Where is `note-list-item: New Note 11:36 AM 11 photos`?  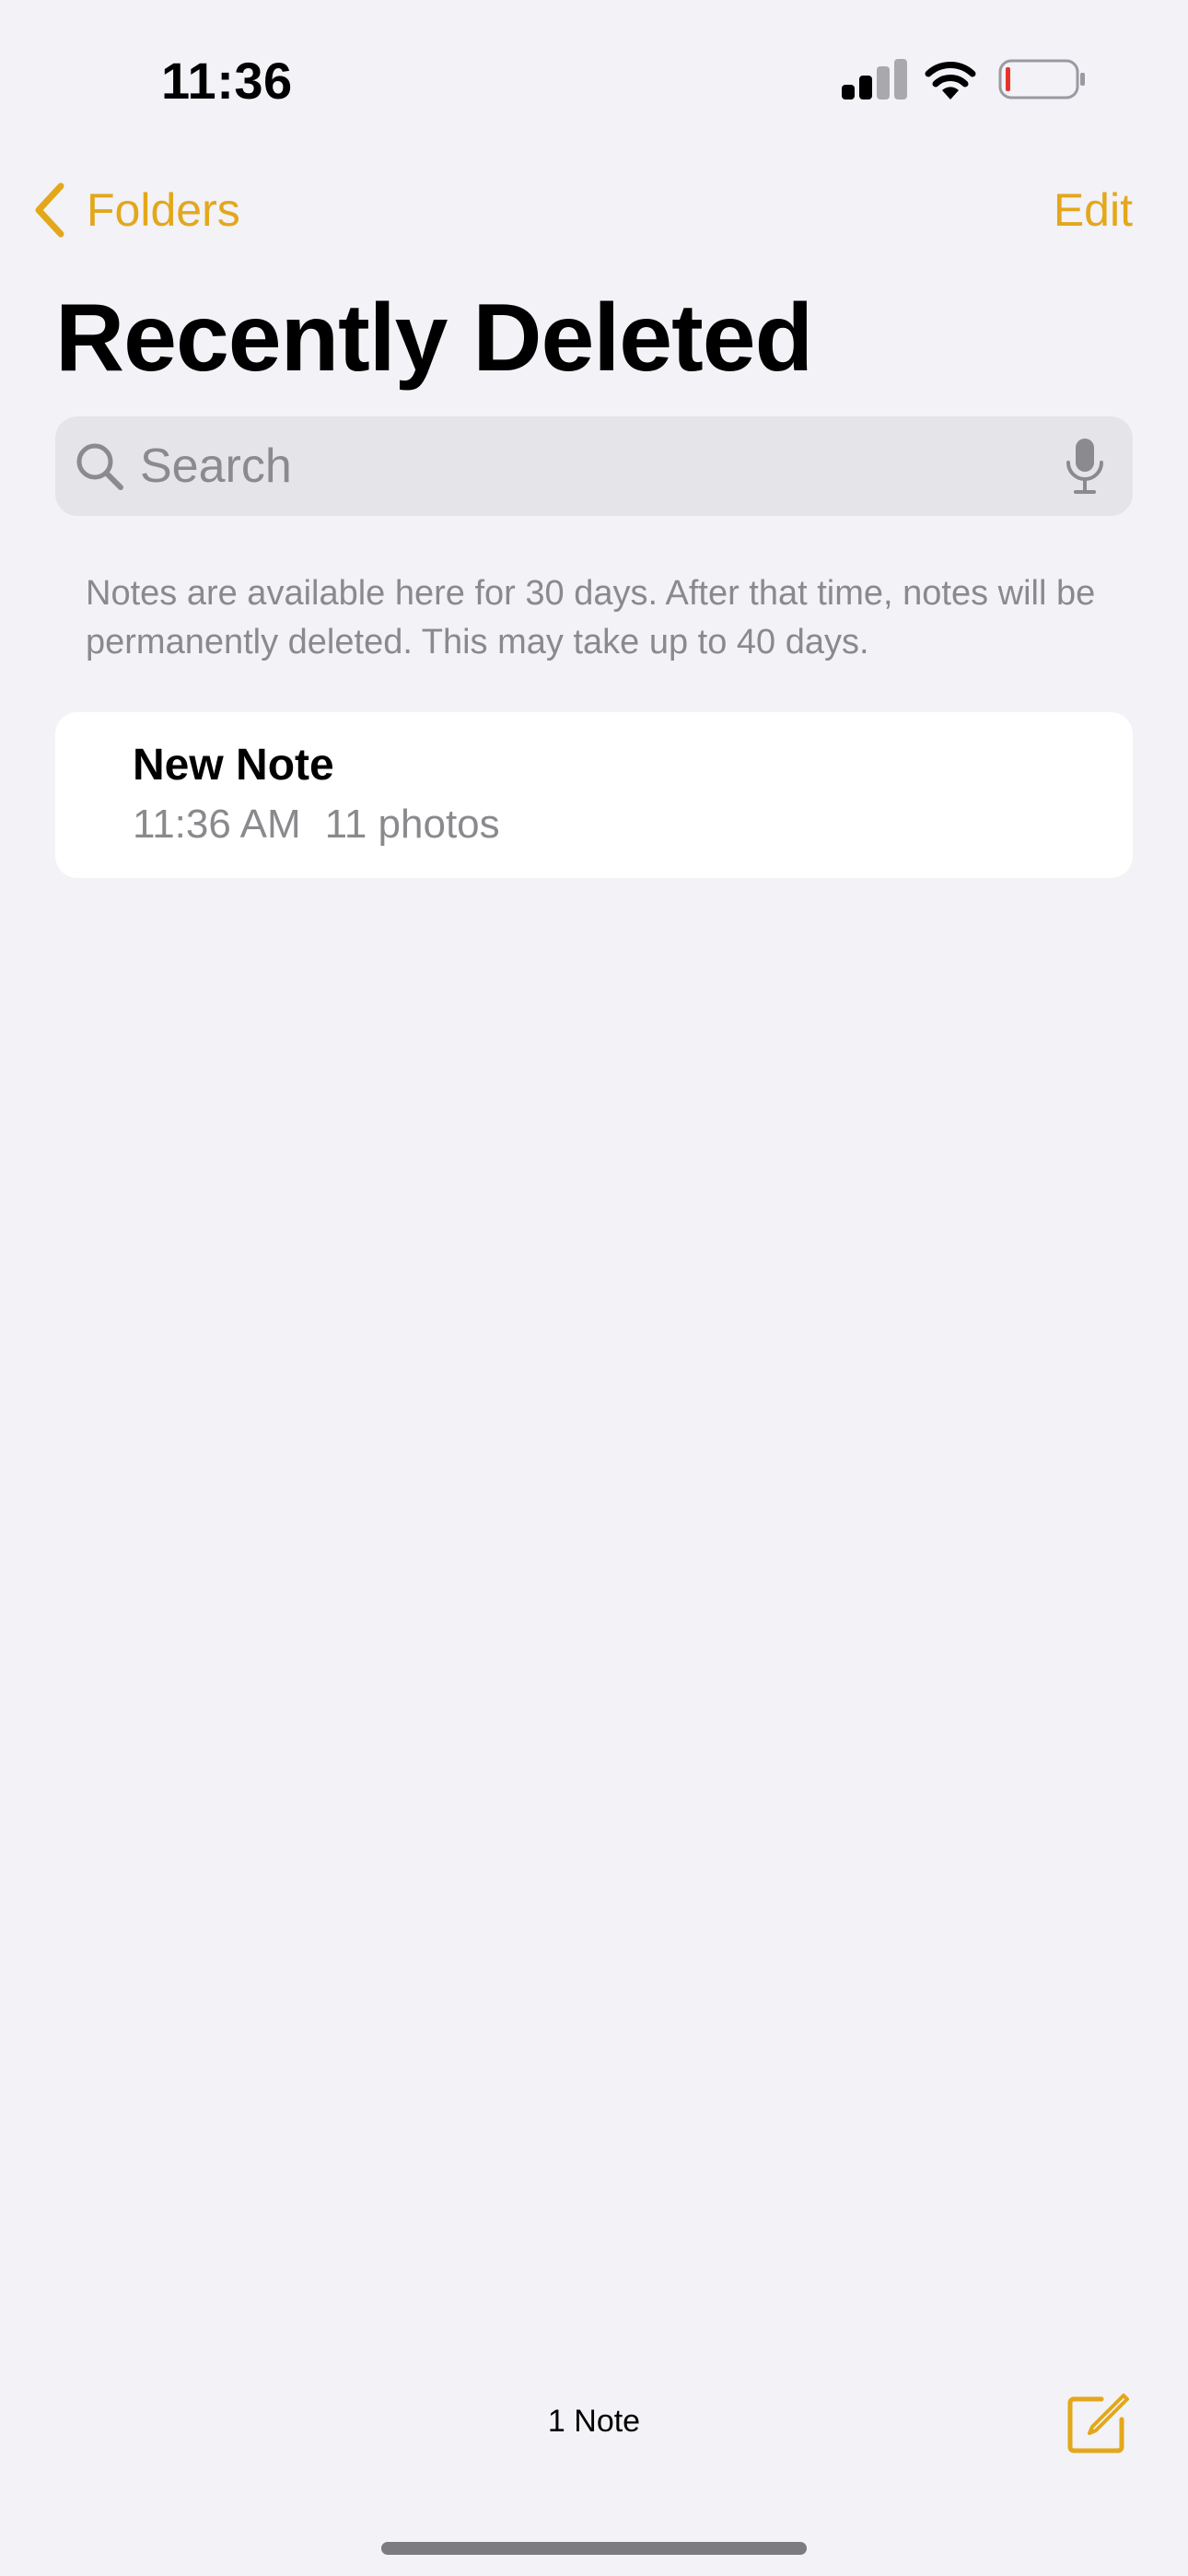 note-list-item: New Note 11:36 AM 11 photos is located at coordinates (594, 795).